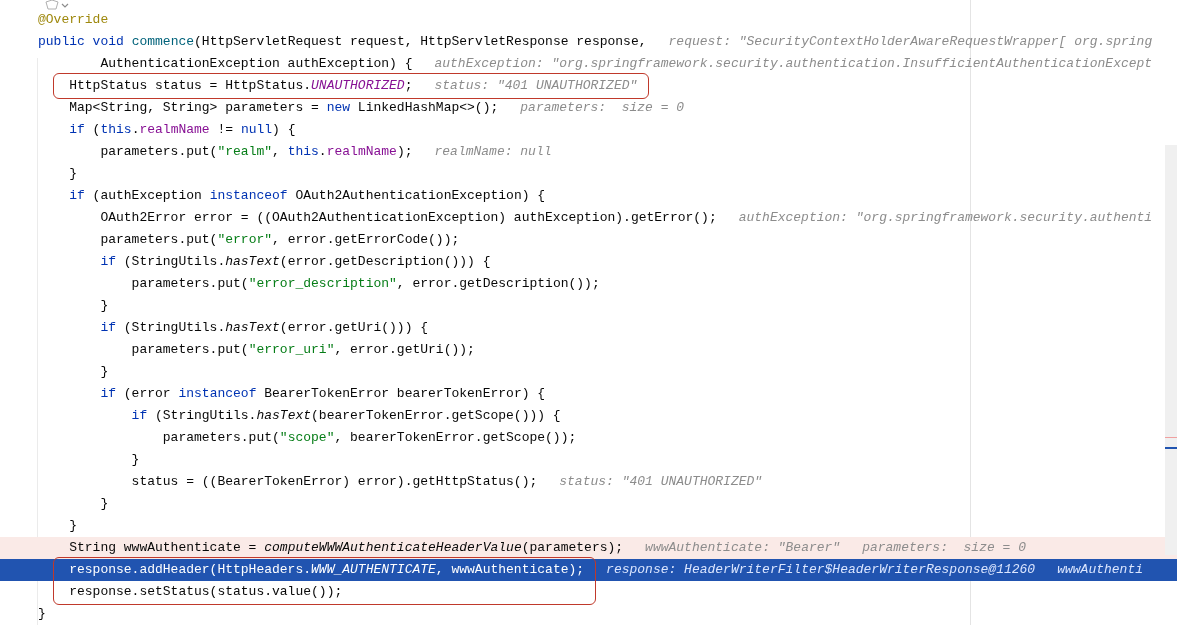  I want to click on code-line: response.setStatus(status.value());, so click(206, 592).